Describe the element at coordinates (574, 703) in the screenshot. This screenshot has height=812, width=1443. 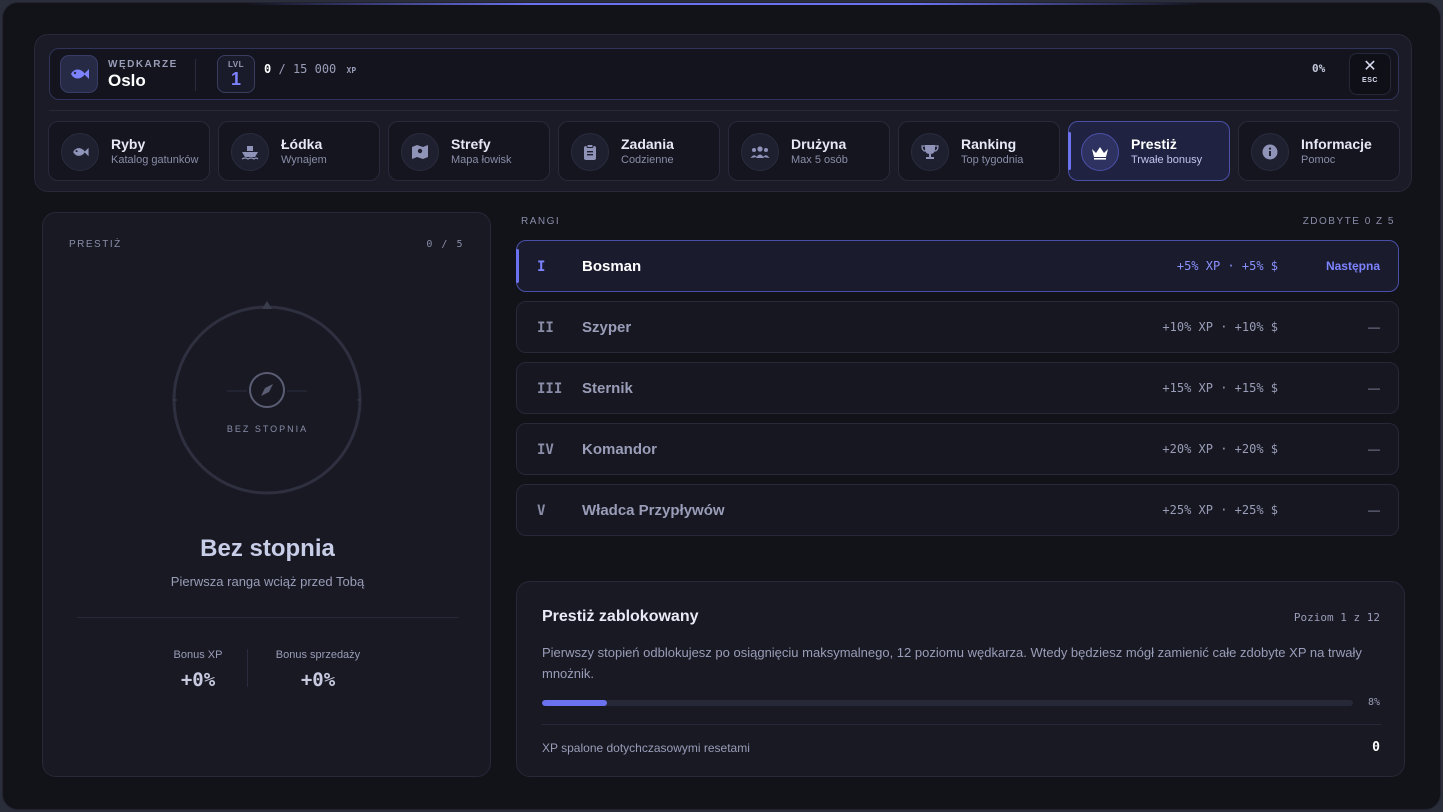
I see `level-progress-fill` at that location.